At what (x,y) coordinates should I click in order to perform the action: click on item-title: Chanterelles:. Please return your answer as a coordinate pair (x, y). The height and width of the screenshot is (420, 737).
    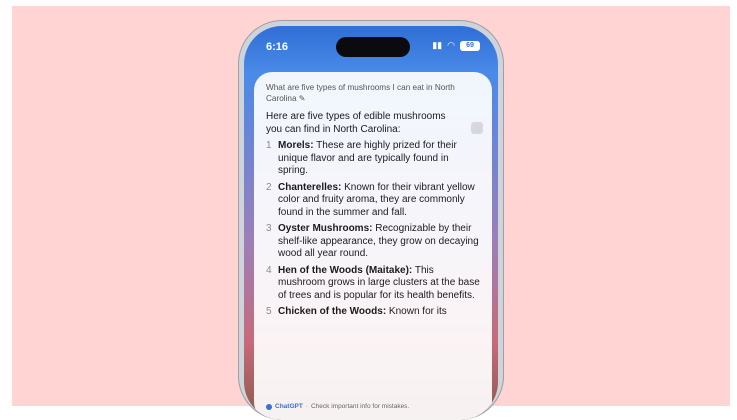
    Looking at the image, I should click on (310, 187).